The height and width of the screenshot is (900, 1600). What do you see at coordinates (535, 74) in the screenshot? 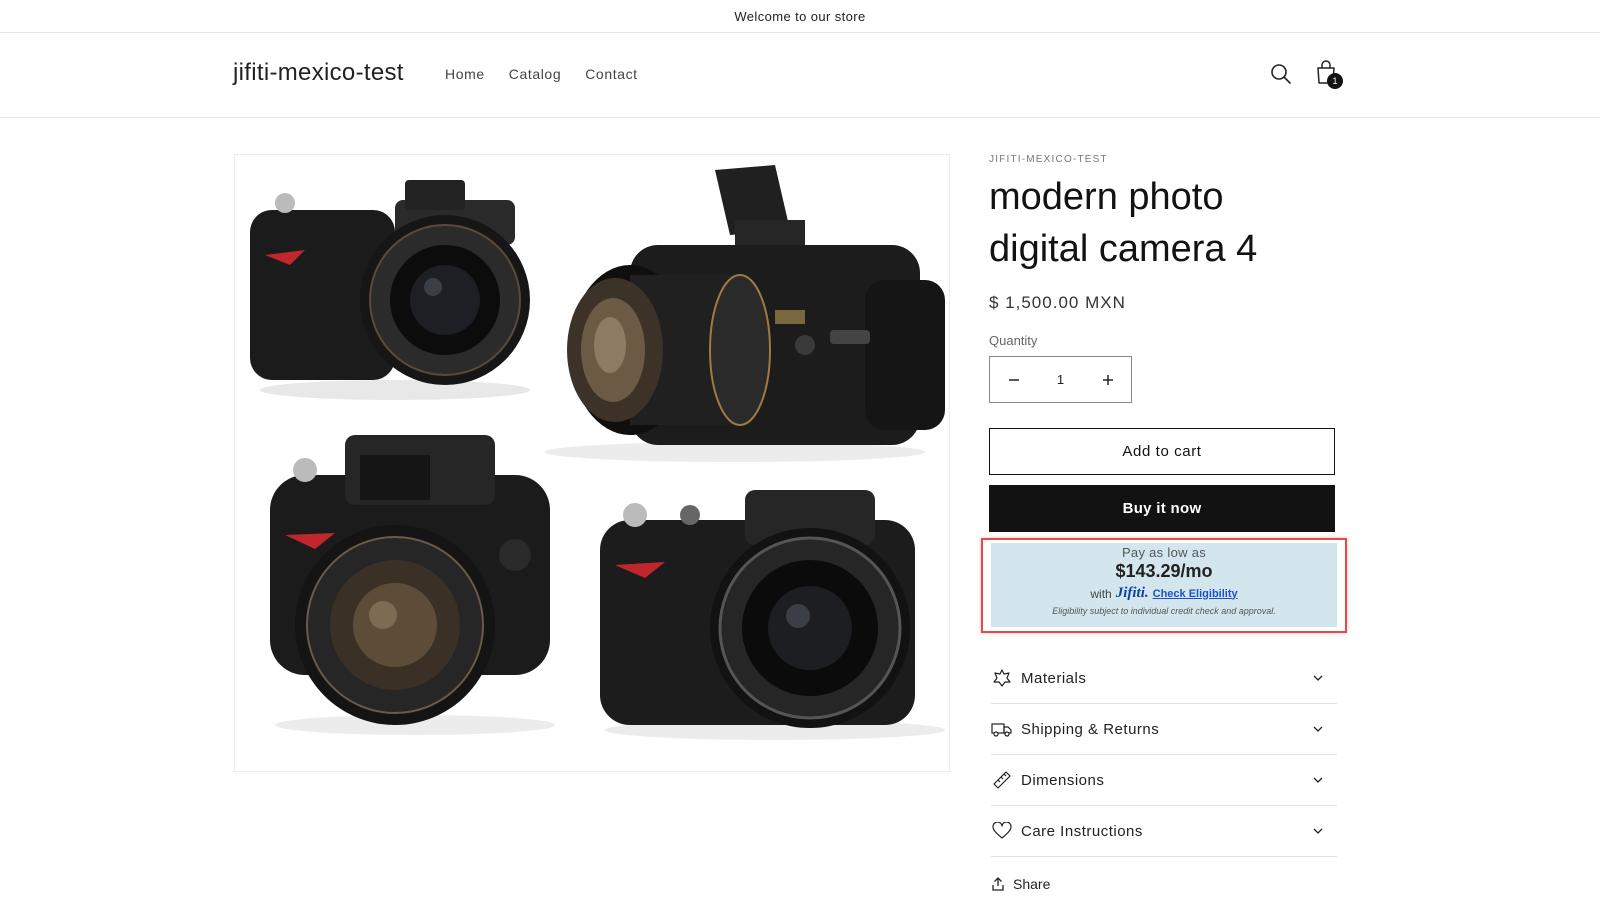
I see `nav-item-catalog: Catalog` at bounding box center [535, 74].